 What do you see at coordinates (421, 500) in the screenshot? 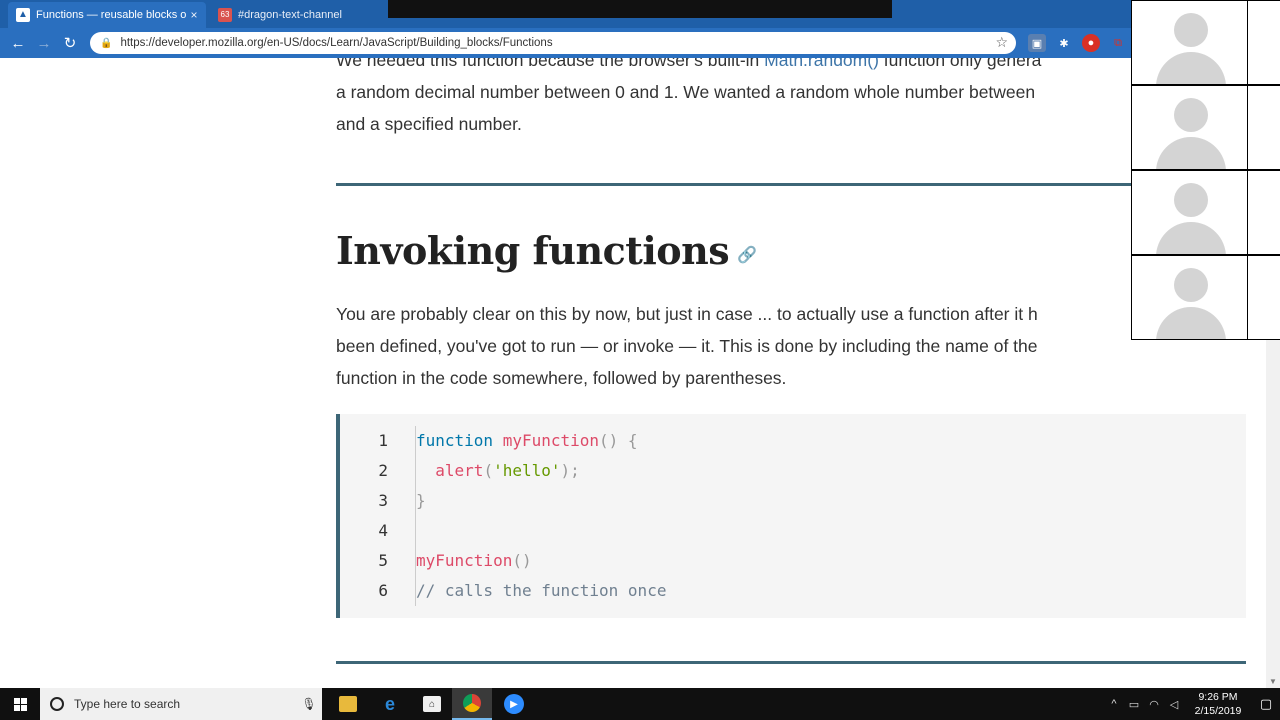
I see `punctuation: }` at bounding box center [421, 500].